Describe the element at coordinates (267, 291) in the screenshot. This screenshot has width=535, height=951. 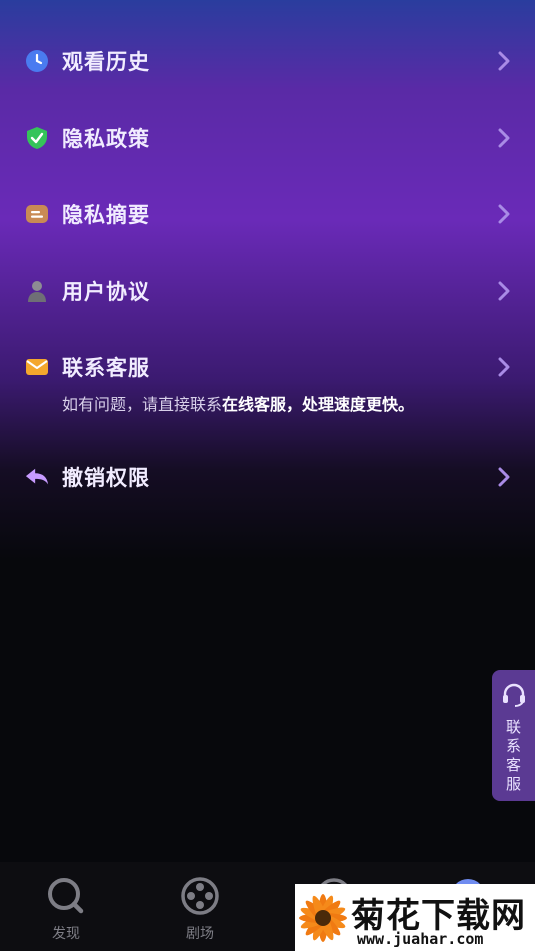
I see `menu-item-user-agreement: 用户协议` at that location.